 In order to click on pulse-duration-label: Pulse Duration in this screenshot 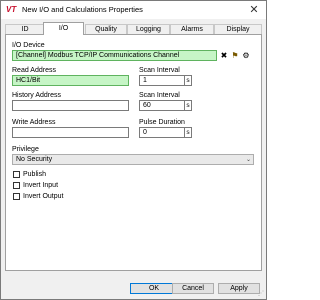, I will do `click(162, 122)`.